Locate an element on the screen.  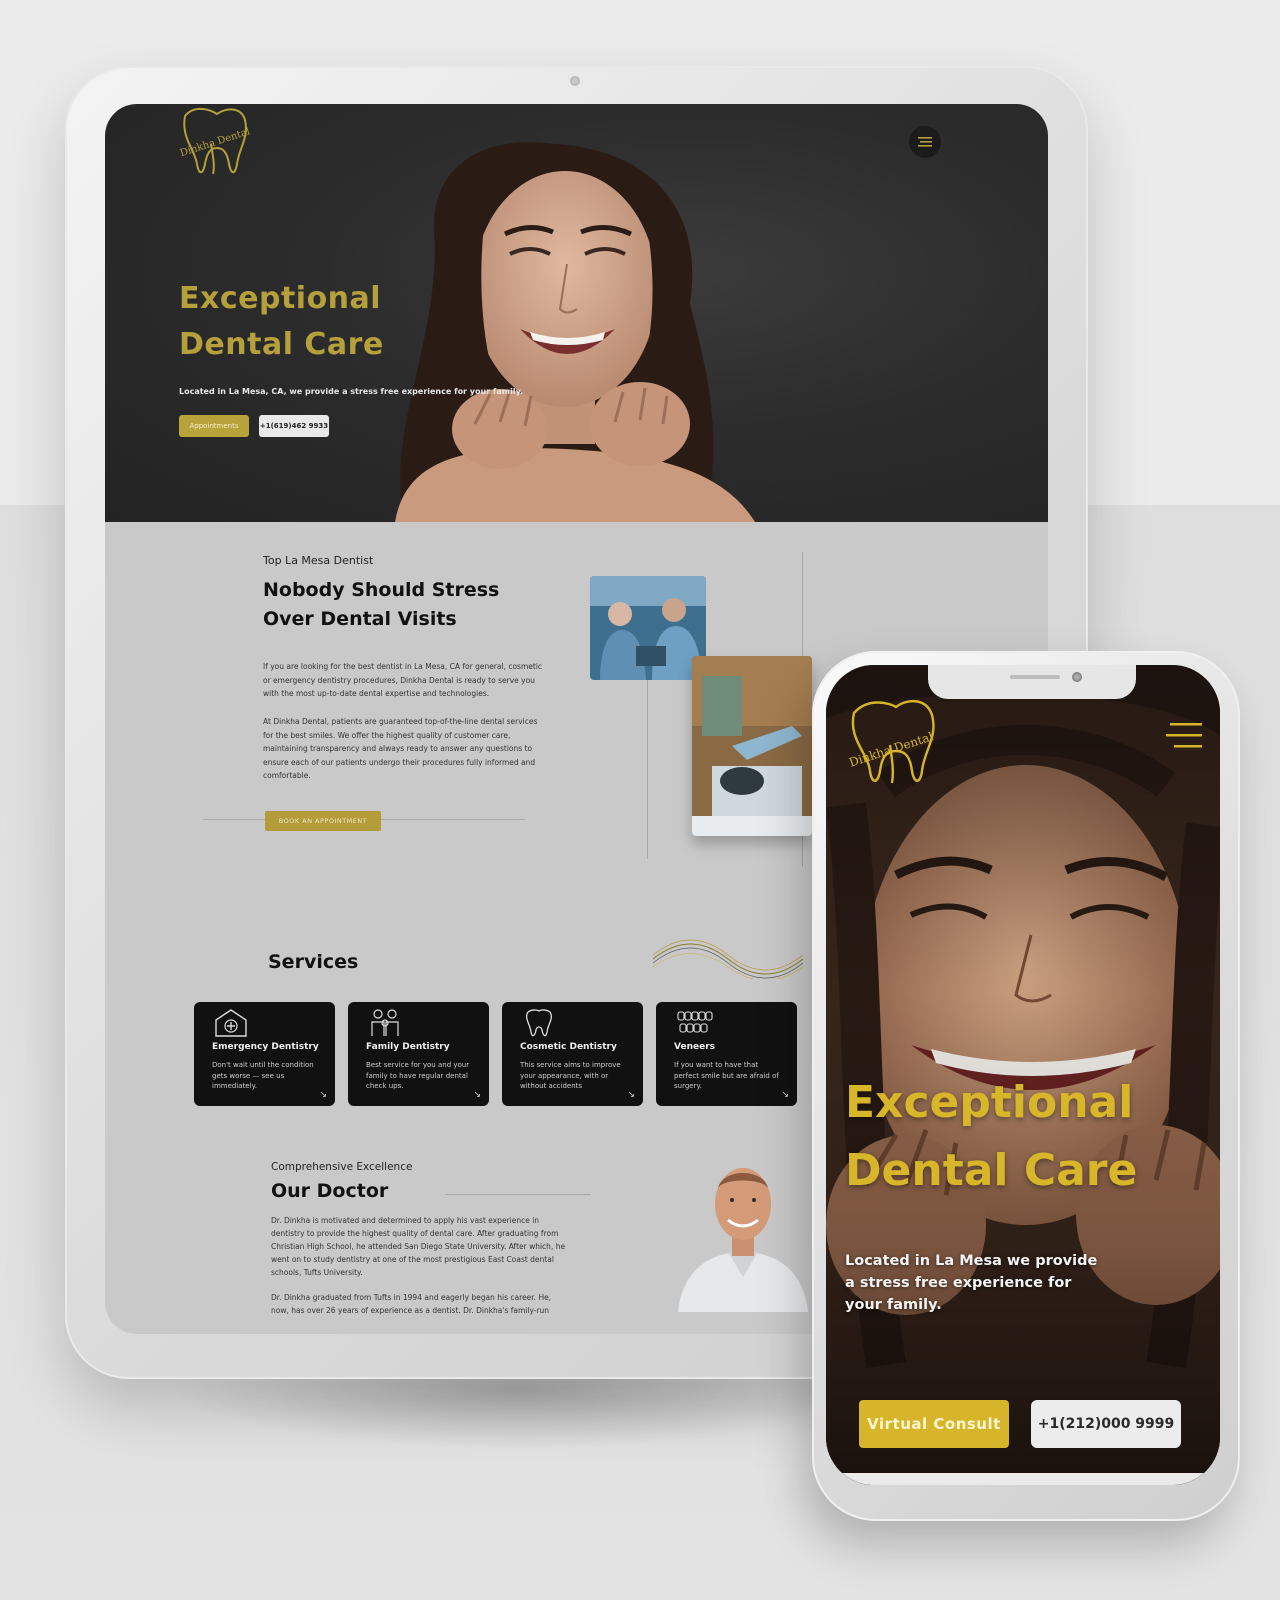
phone-call-button: +1(212)000 9999 is located at coordinates (1106, 1424).